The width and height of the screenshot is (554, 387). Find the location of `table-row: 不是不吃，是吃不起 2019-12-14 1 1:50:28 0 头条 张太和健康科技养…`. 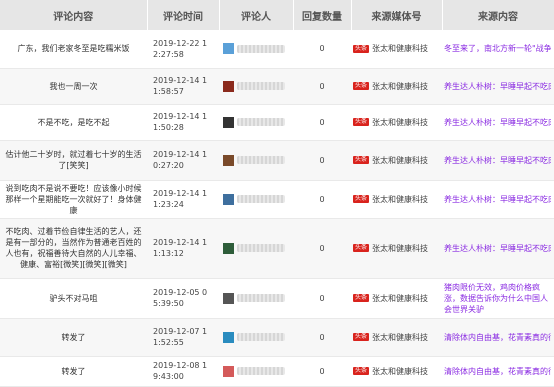

table-row: 不是不吃，是吃不起 2019-12-14 1 1:50:28 0 头条 张太和健康科技养… is located at coordinates (277, 122).